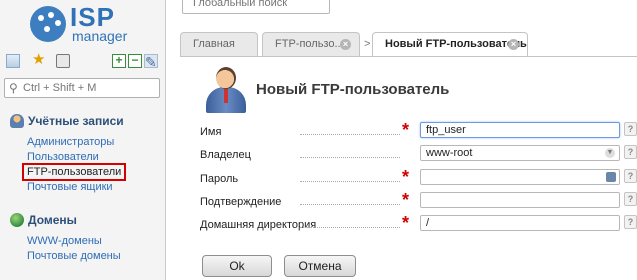  Describe the element at coordinates (74, 256) in the screenshot. I see `nav-mail-domains: Почтовые домены` at that location.